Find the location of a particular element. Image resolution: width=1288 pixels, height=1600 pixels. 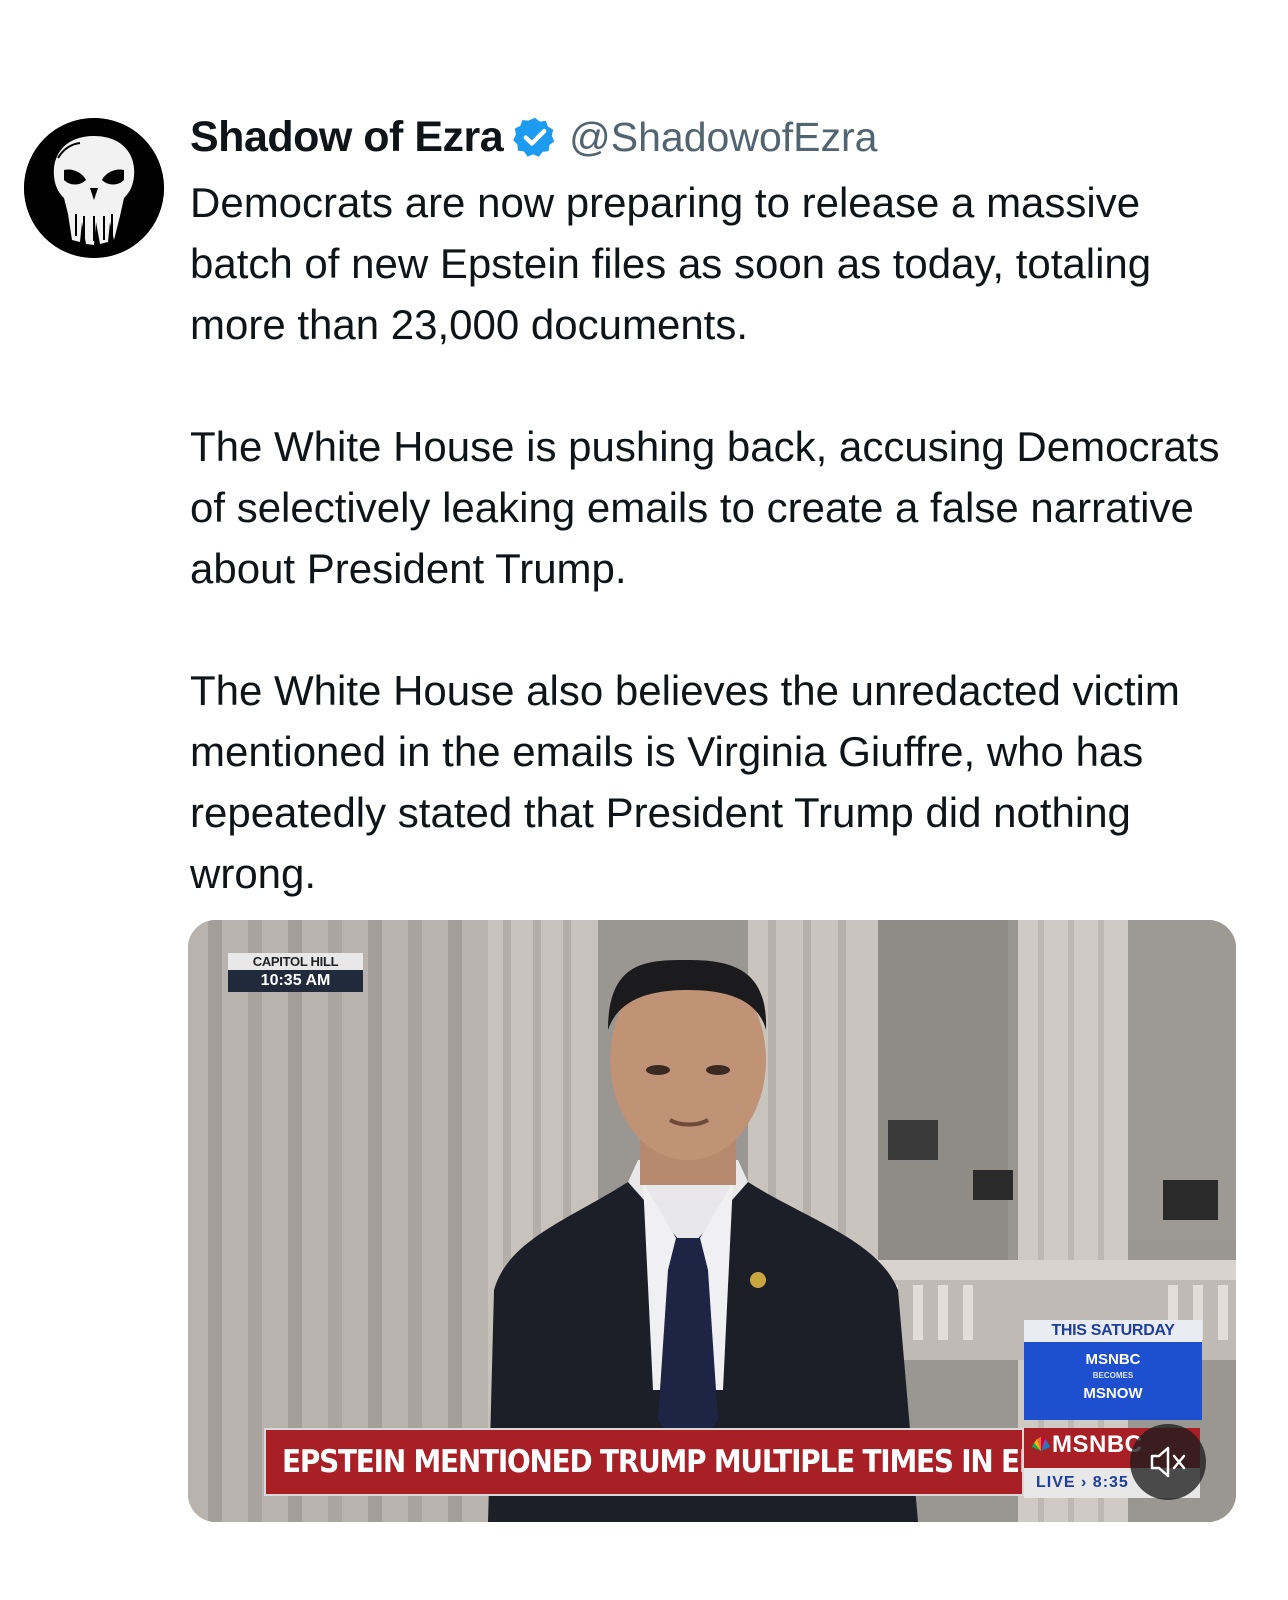

verified-badge-icon is located at coordinates (534, 137).